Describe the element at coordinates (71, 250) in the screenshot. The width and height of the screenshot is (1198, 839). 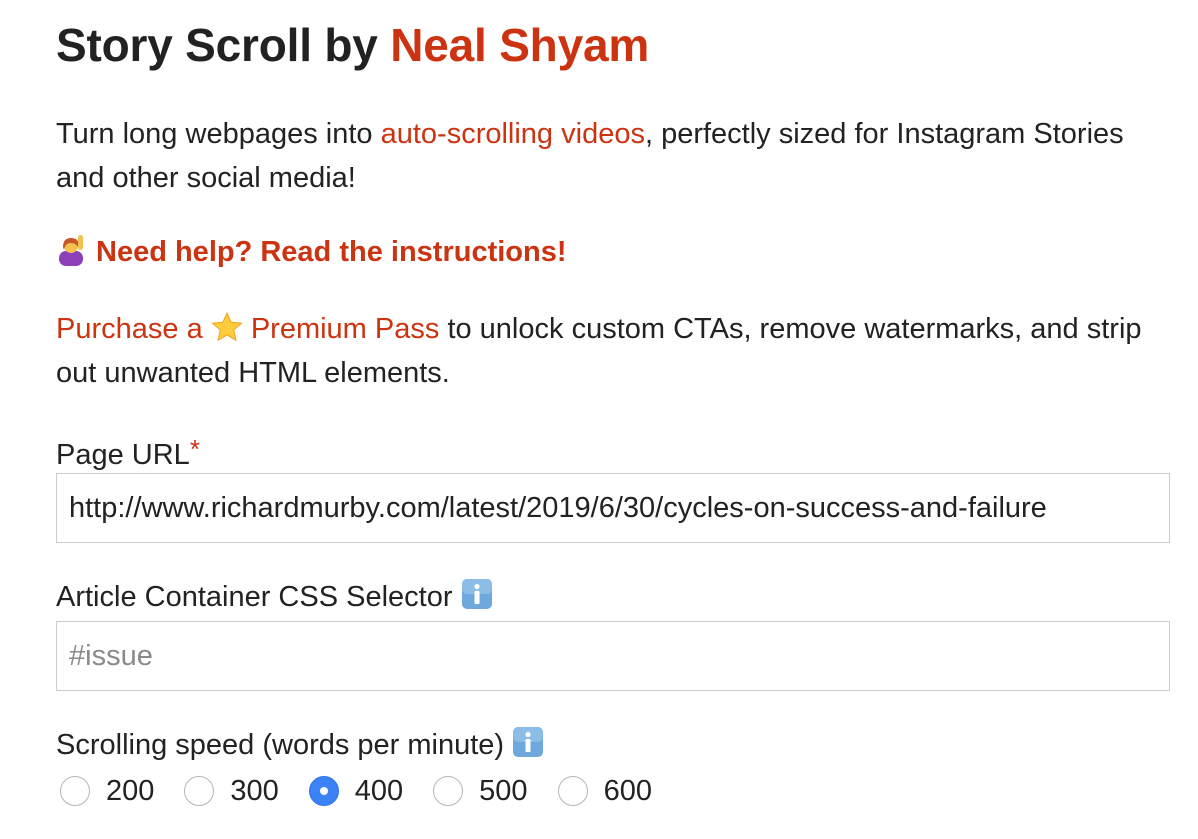
I see `person-raising-hand-emoji-icon` at that location.